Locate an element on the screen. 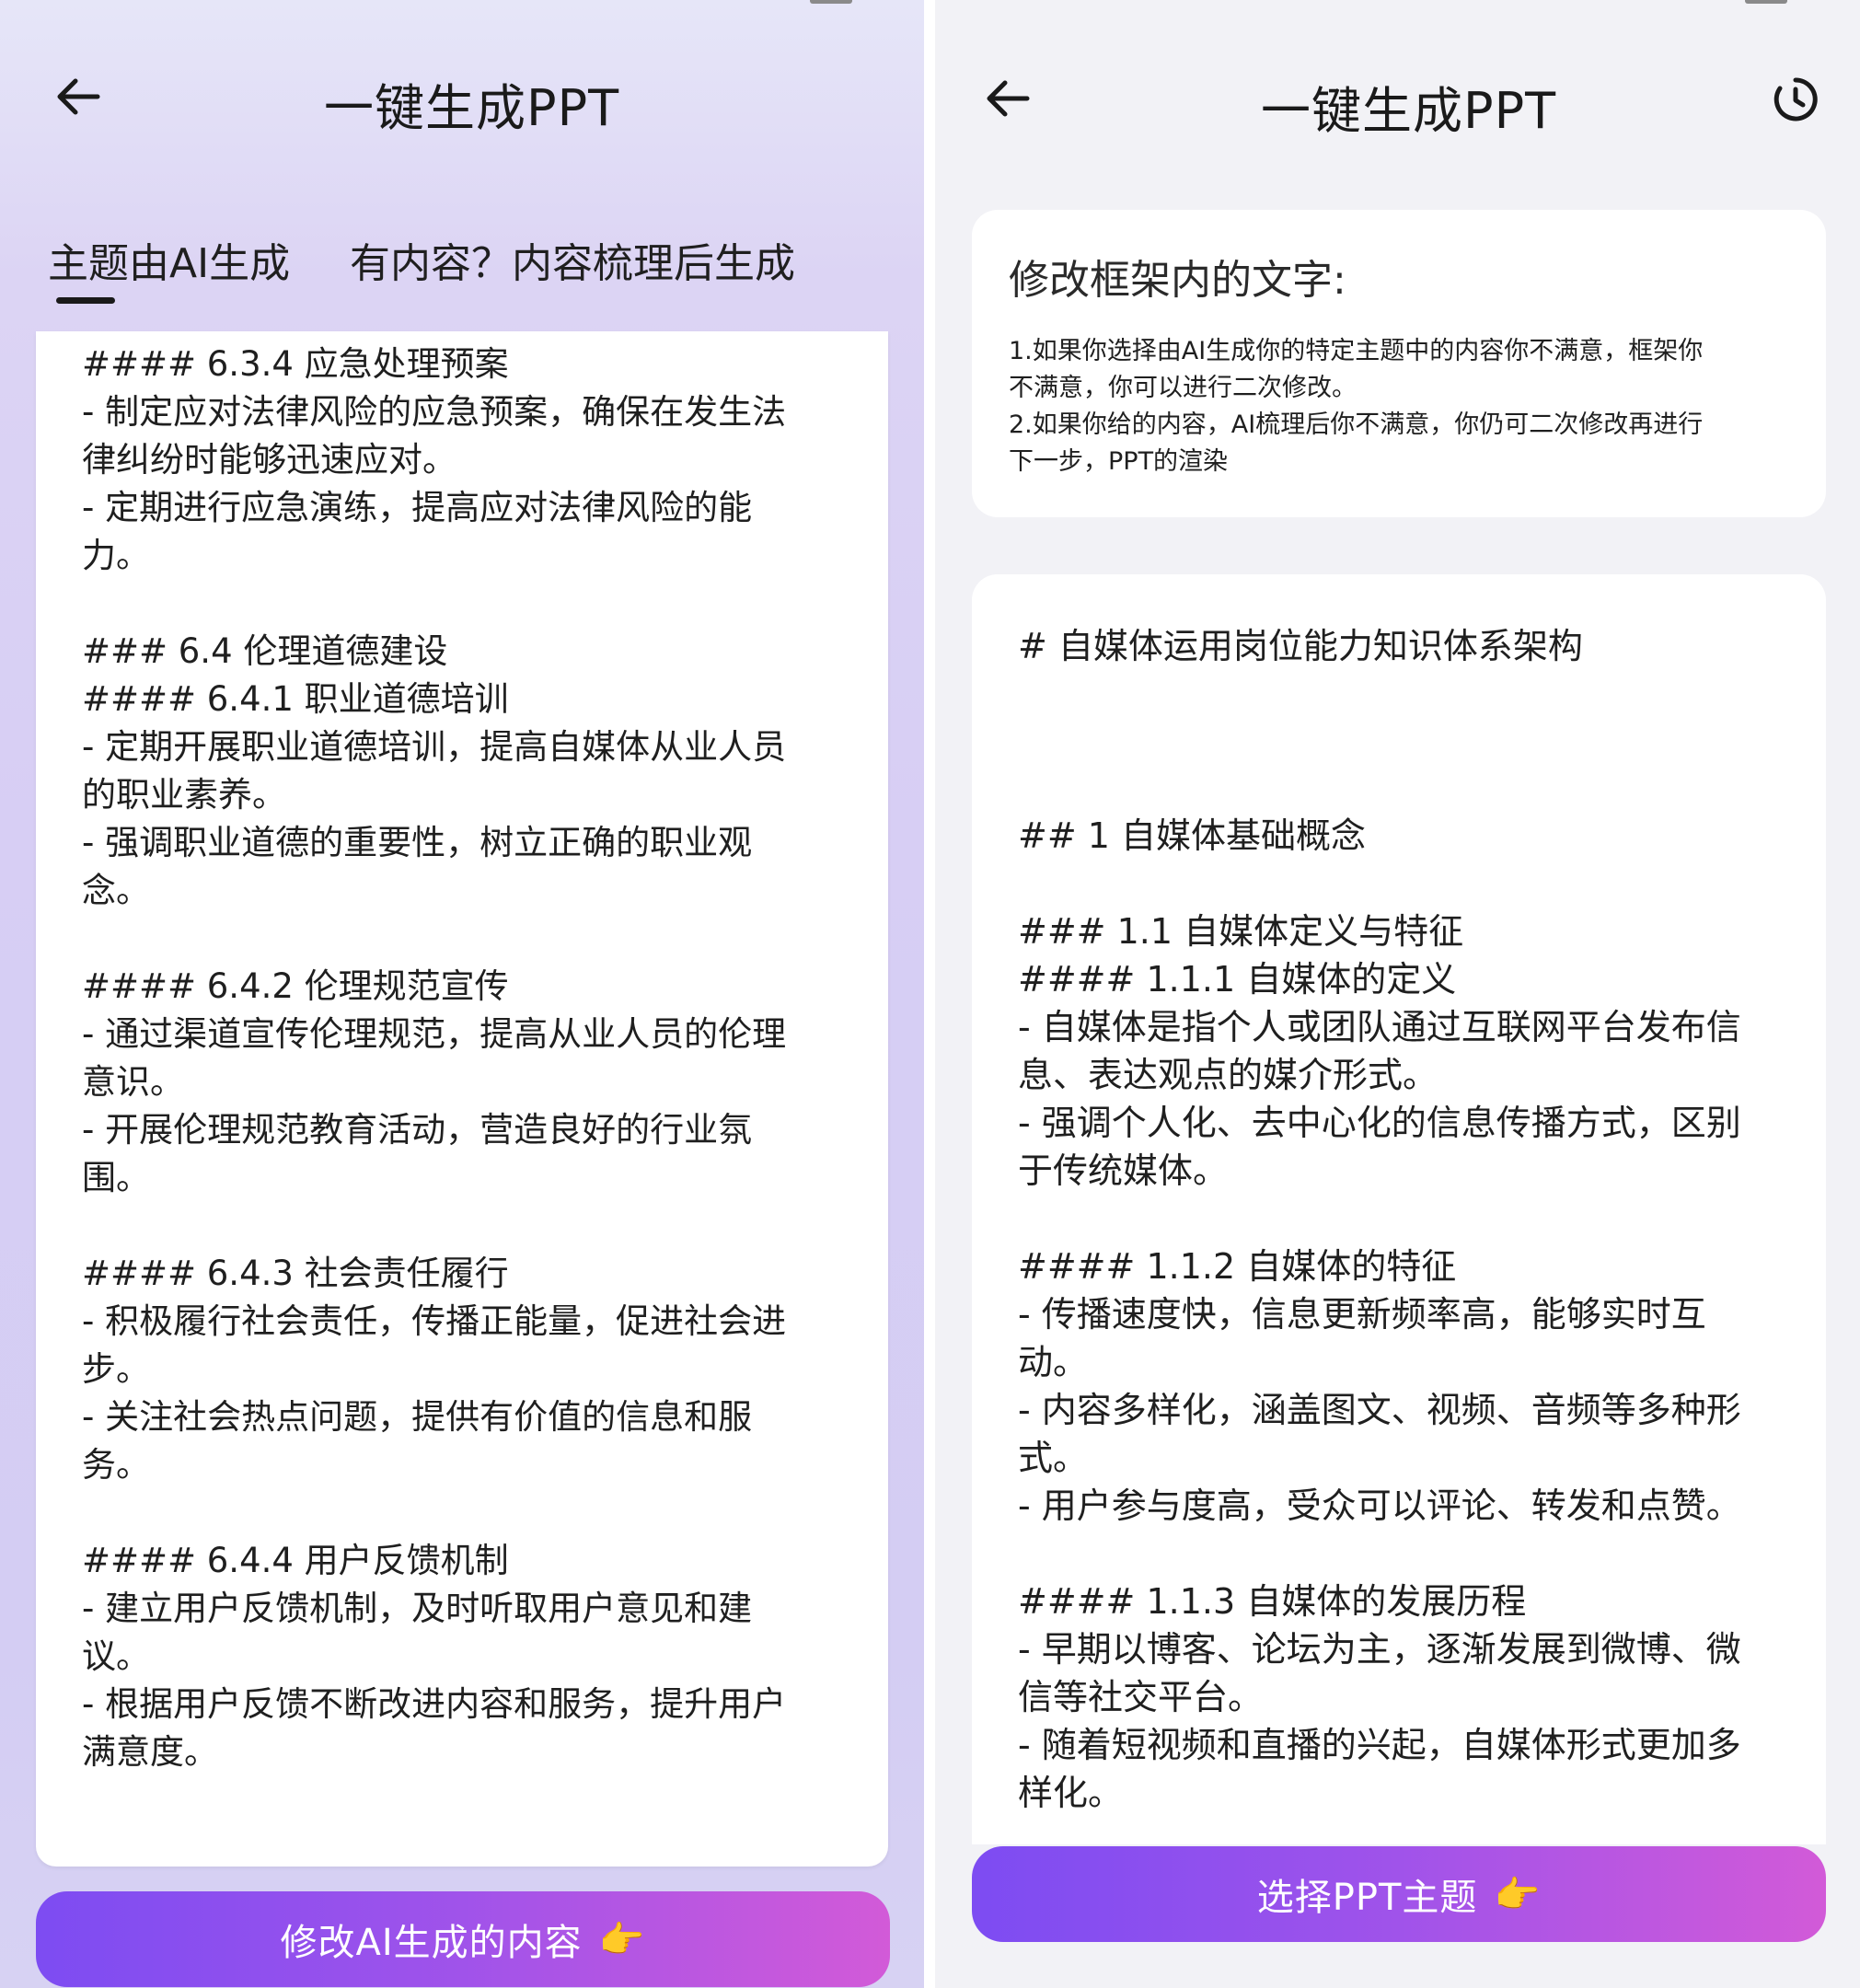 The height and width of the screenshot is (1988, 1860). content-line: #### 6.4.4 用户反馈机制 is located at coordinates (296, 1560).